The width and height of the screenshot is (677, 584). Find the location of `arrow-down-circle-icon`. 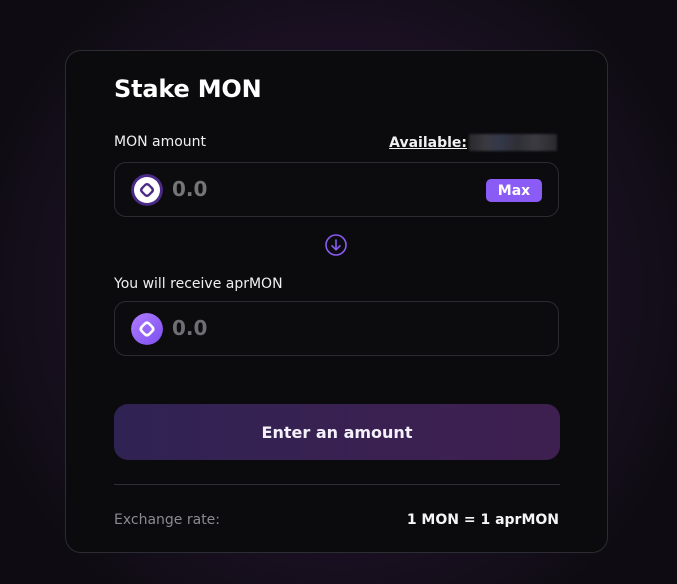

arrow-down-circle-icon is located at coordinates (336, 245).